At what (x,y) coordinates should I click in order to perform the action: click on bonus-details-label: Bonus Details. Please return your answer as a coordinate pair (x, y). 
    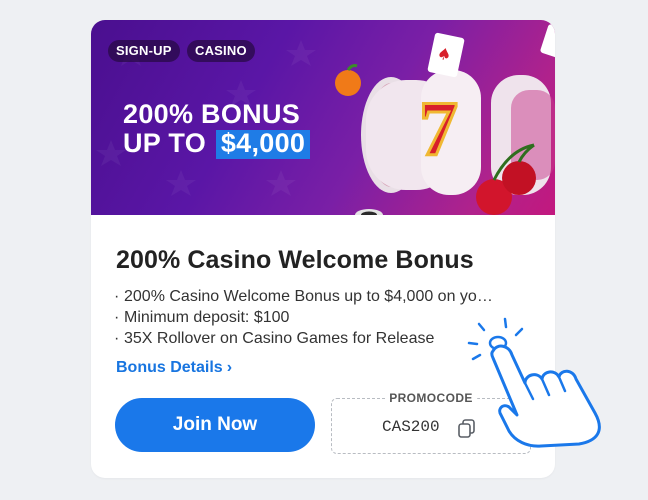
    Looking at the image, I should click on (169, 367).